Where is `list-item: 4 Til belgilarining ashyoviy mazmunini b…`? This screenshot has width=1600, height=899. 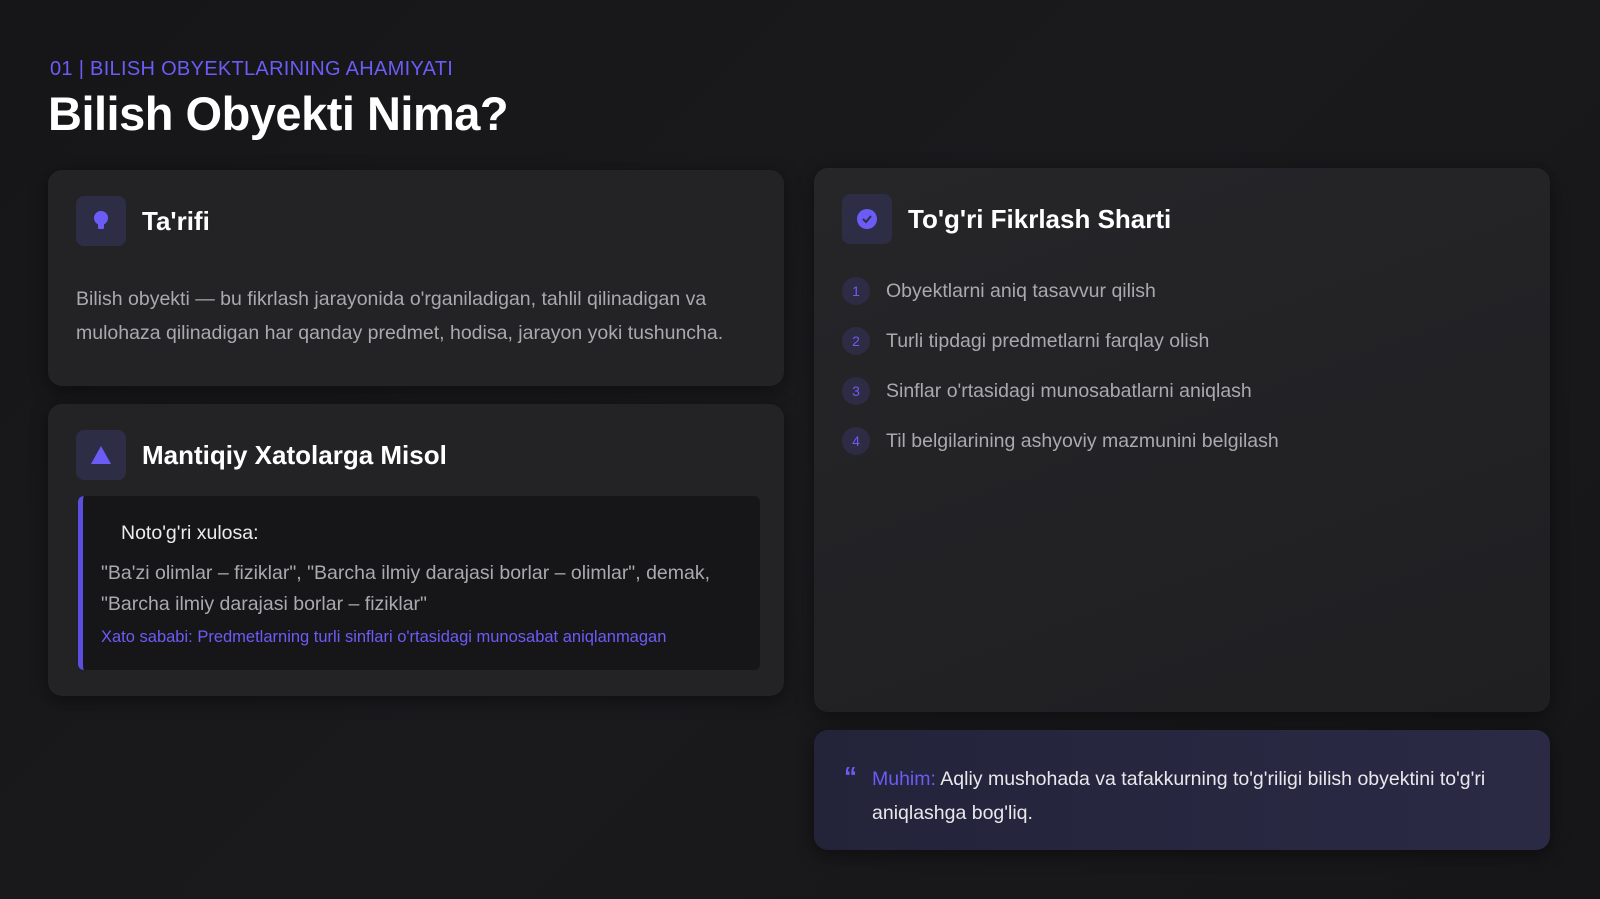
list-item: 4 Til belgilarining ashyoviy mazmunini b… is located at coordinates (1060, 441).